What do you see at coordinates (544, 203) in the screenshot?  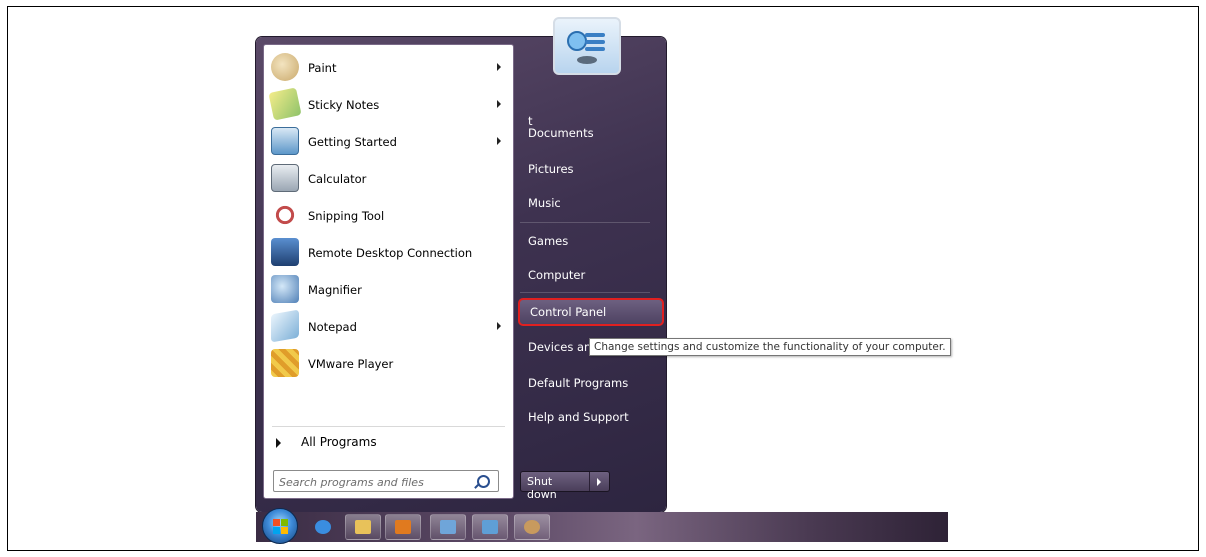 I see `music-label: Music` at bounding box center [544, 203].